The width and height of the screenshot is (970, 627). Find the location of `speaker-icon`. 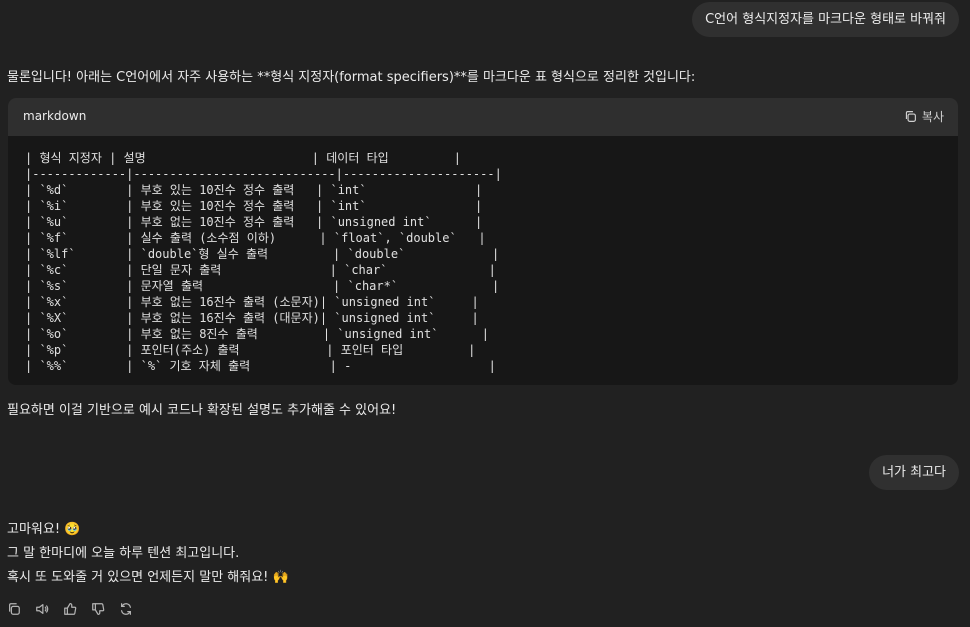

speaker-icon is located at coordinates (42, 609).